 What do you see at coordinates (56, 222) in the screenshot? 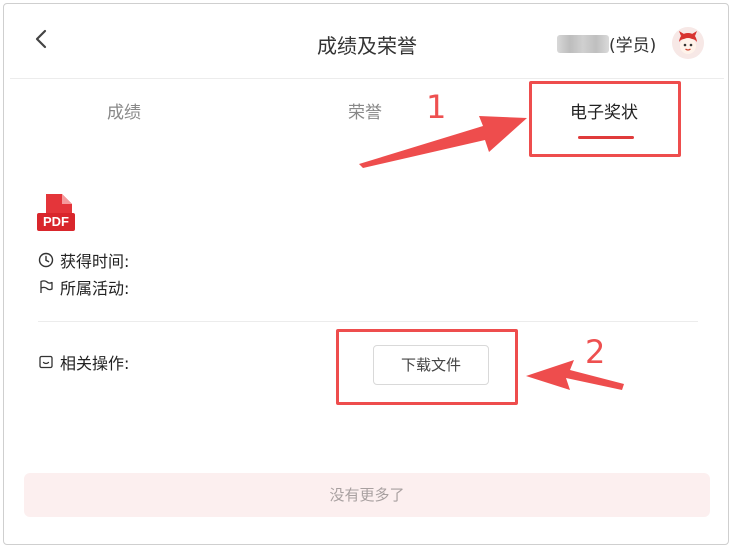
I see `pdf-type-badge: PDF` at bounding box center [56, 222].